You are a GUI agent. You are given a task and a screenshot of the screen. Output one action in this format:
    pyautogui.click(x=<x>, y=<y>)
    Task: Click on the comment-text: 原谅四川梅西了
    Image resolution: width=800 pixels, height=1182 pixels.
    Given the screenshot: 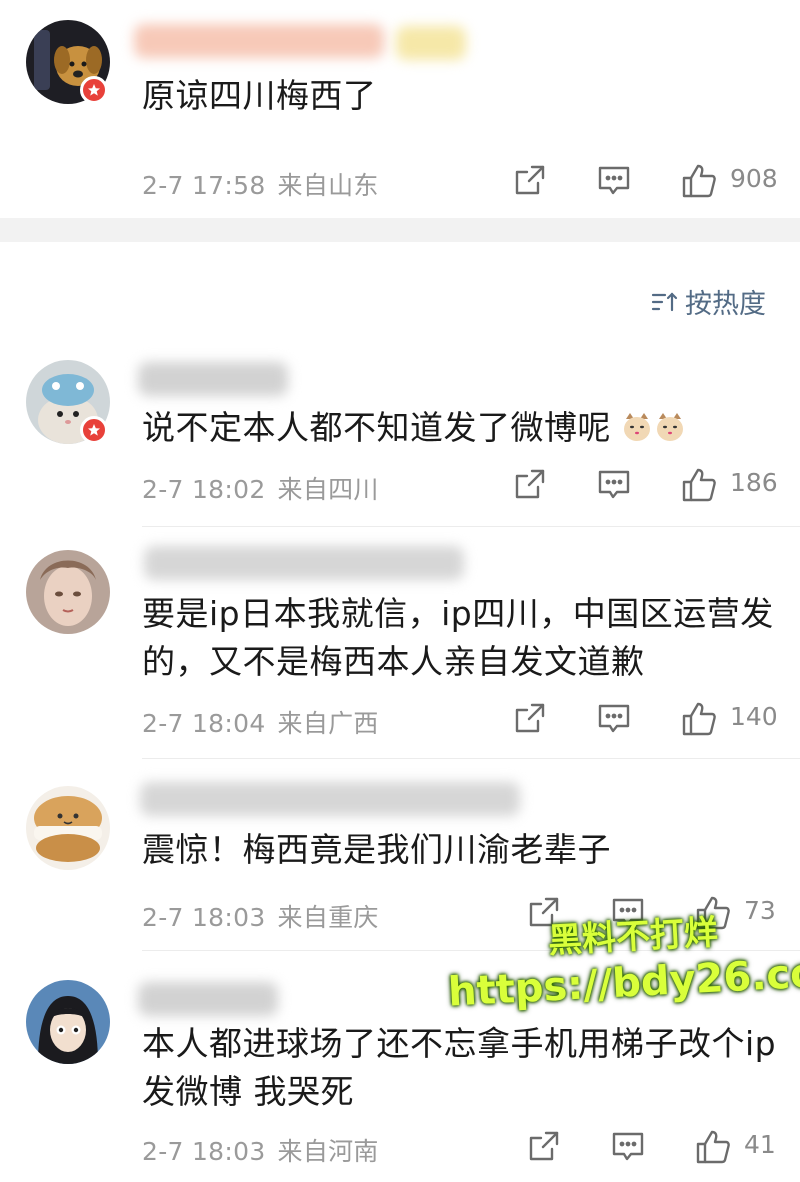 What is the action you would take?
    pyautogui.click(x=259, y=95)
    